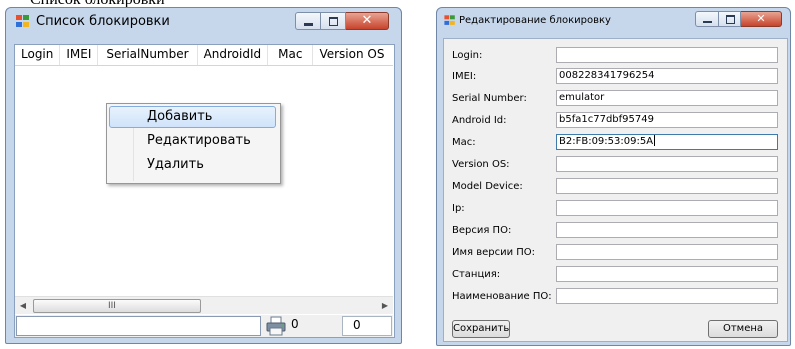 This screenshot has width=795, height=349. What do you see at coordinates (464, 76) in the screenshot?
I see `label-imei: IMEI:` at bounding box center [464, 76].